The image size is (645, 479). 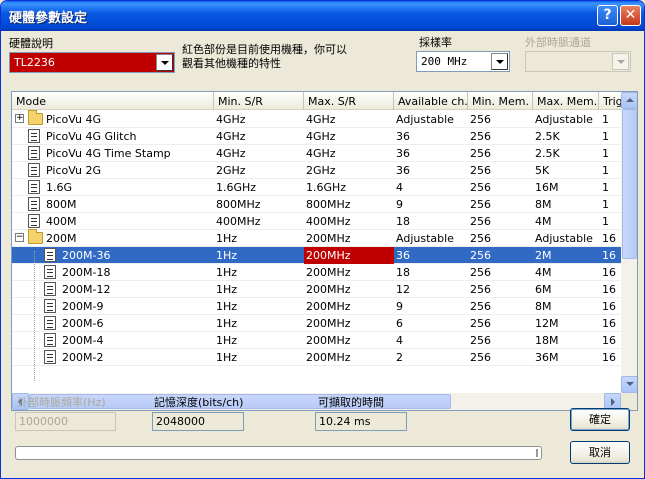 What do you see at coordinates (403, 289) in the screenshot?
I see `table-cell-avail: 12` at bounding box center [403, 289].